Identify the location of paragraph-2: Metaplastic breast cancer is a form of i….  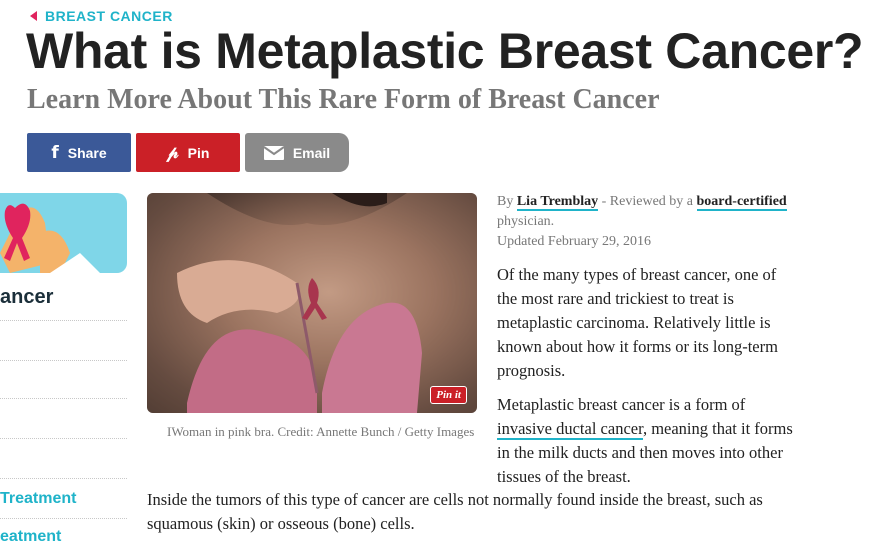
(647, 441).